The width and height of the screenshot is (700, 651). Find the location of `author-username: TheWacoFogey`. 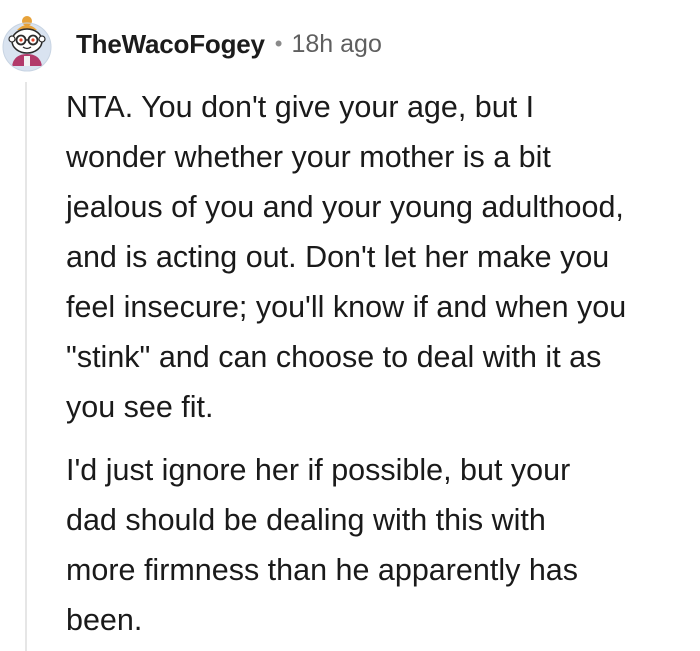

author-username: TheWacoFogey is located at coordinates (170, 44).